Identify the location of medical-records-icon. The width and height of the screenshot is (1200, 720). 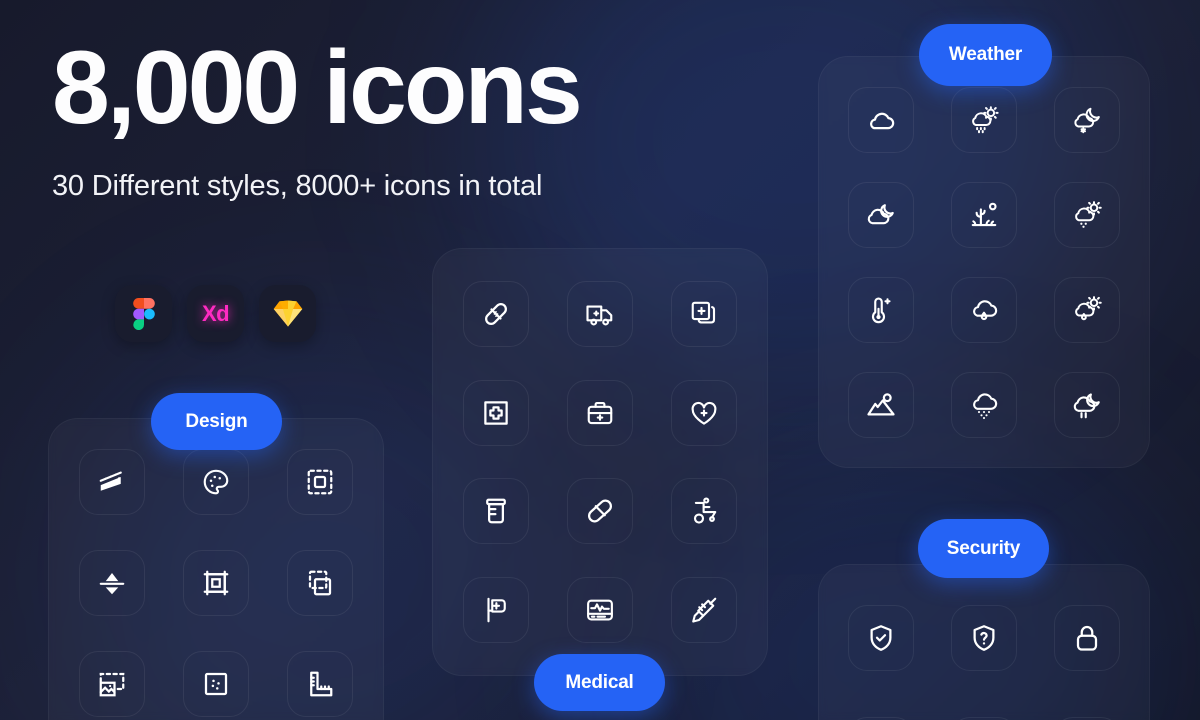
(703, 312).